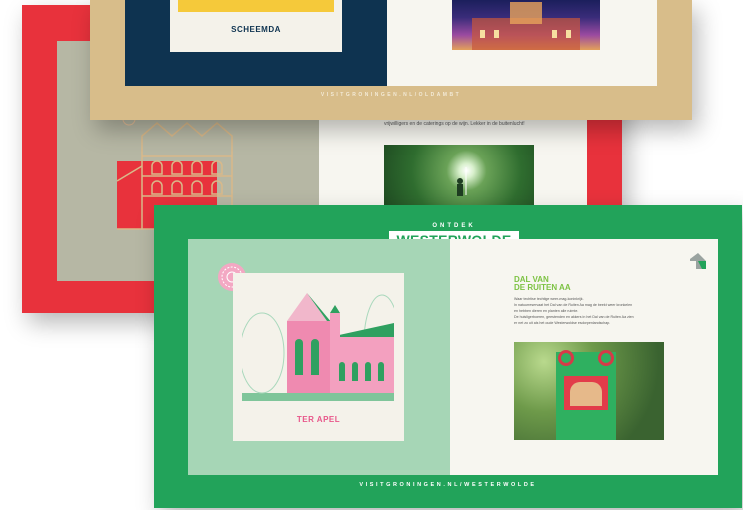 The width and height of the screenshot is (743, 510). I want to click on arrow-icon, so click(698, 263).